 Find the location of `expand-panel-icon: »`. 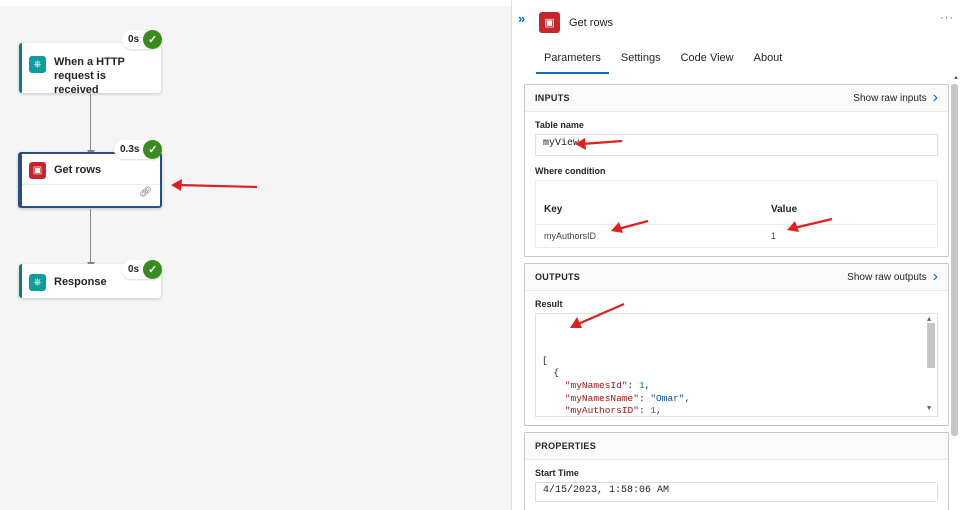

expand-panel-icon: » is located at coordinates (521, 18).